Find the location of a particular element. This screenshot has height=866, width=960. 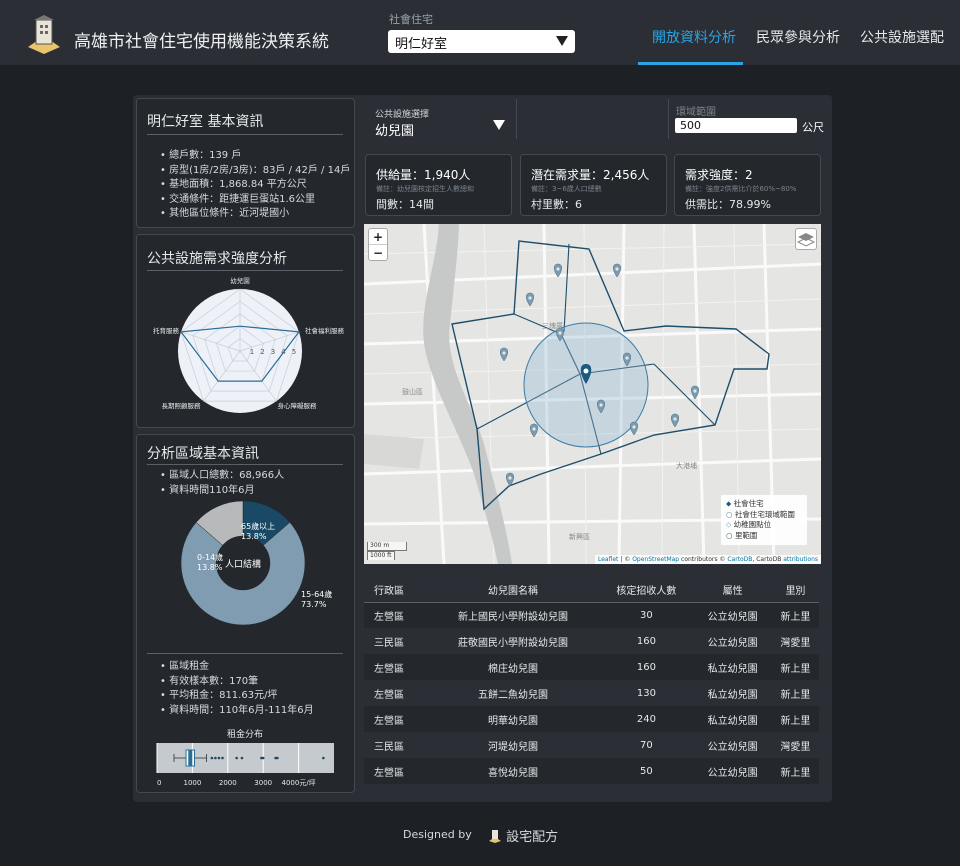

column-header: 里別 is located at coordinates (795, 590).